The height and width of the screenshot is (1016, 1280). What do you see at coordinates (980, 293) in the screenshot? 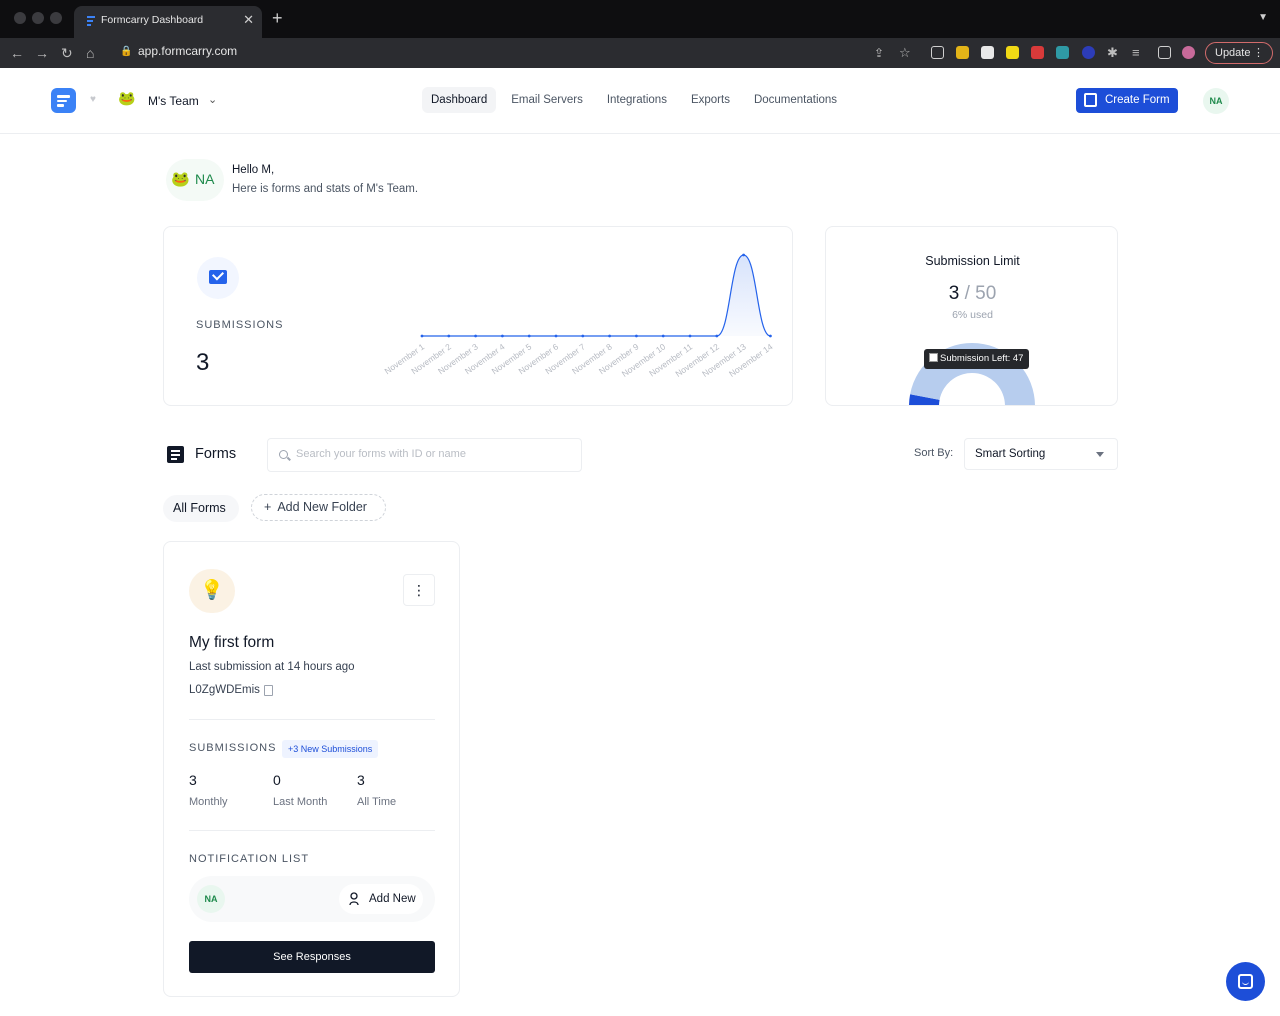
I see `limit-total: / 50` at bounding box center [980, 293].